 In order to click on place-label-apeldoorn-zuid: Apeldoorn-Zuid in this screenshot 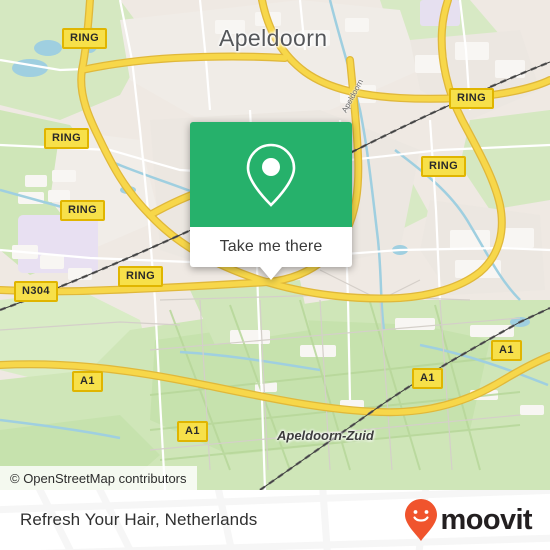, I will do `click(325, 435)`.